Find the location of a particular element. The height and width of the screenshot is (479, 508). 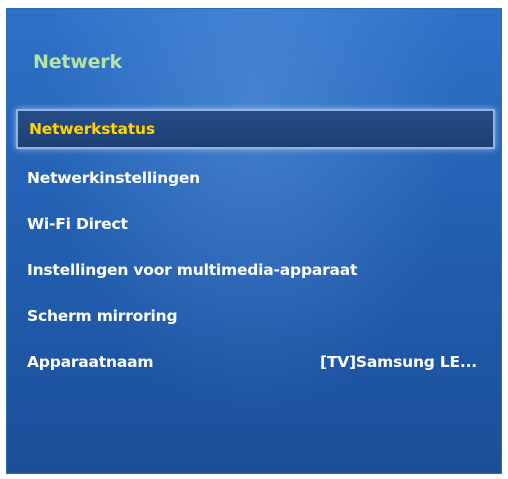

menu-item-label: Netwerkstatus is located at coordinates (92, 129).